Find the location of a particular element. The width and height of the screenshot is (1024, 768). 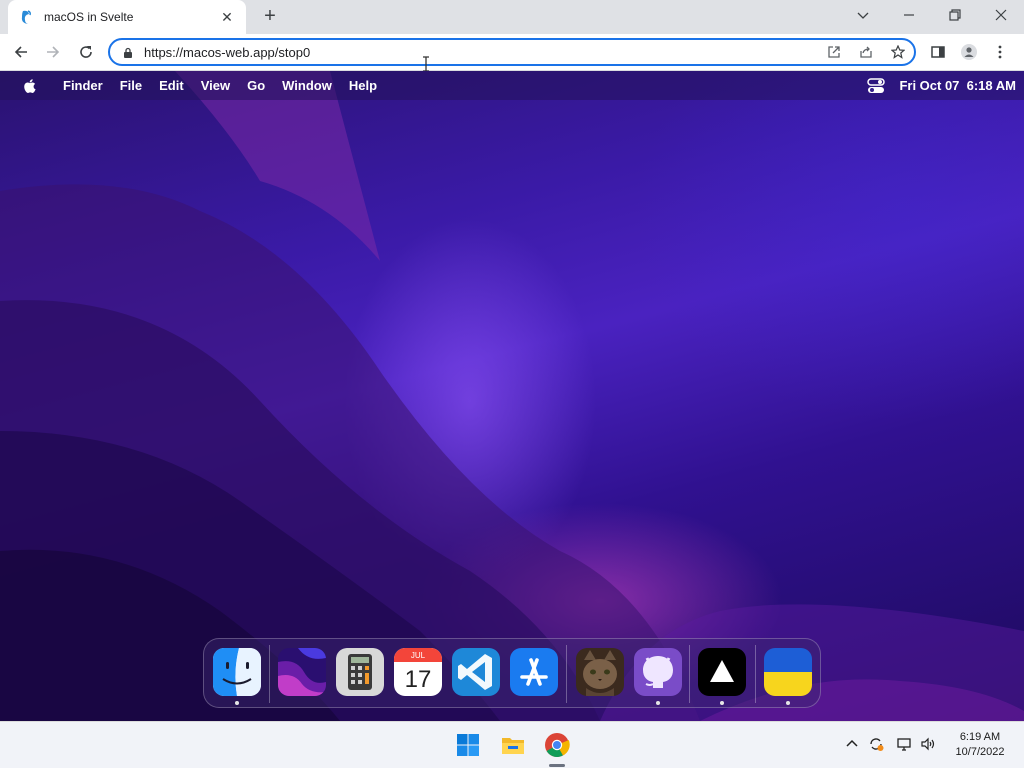

apple-logo-icon is located at coordinates (30, 86).